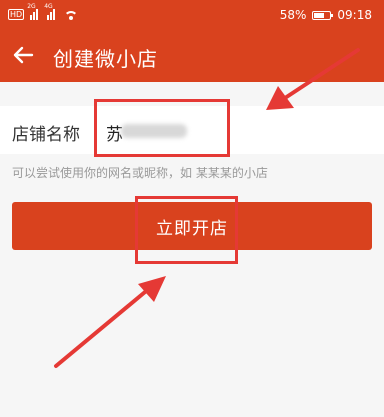  What do you see at coordinates (110, 322) in the screenshot?
I see `arrow-pointing-button` at bounding box center [110, 322].